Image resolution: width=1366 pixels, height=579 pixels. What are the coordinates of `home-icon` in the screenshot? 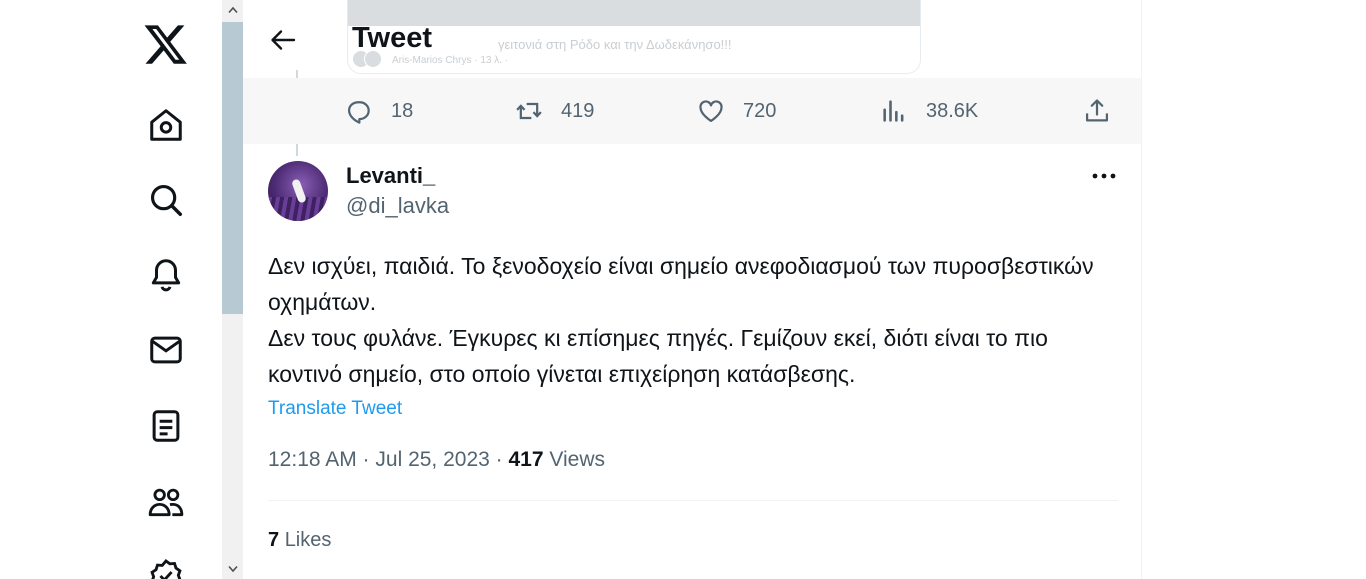 It's located at (166, 125).